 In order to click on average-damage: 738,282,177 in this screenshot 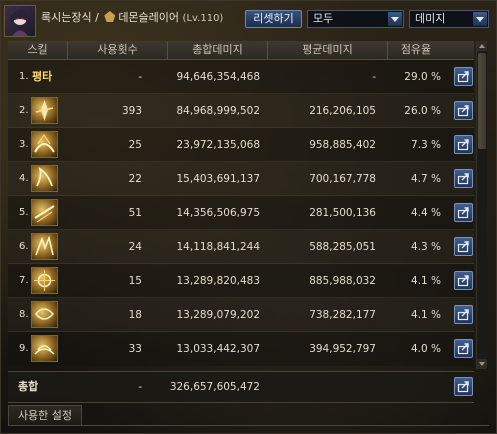, I will do `click(342, 315)`.